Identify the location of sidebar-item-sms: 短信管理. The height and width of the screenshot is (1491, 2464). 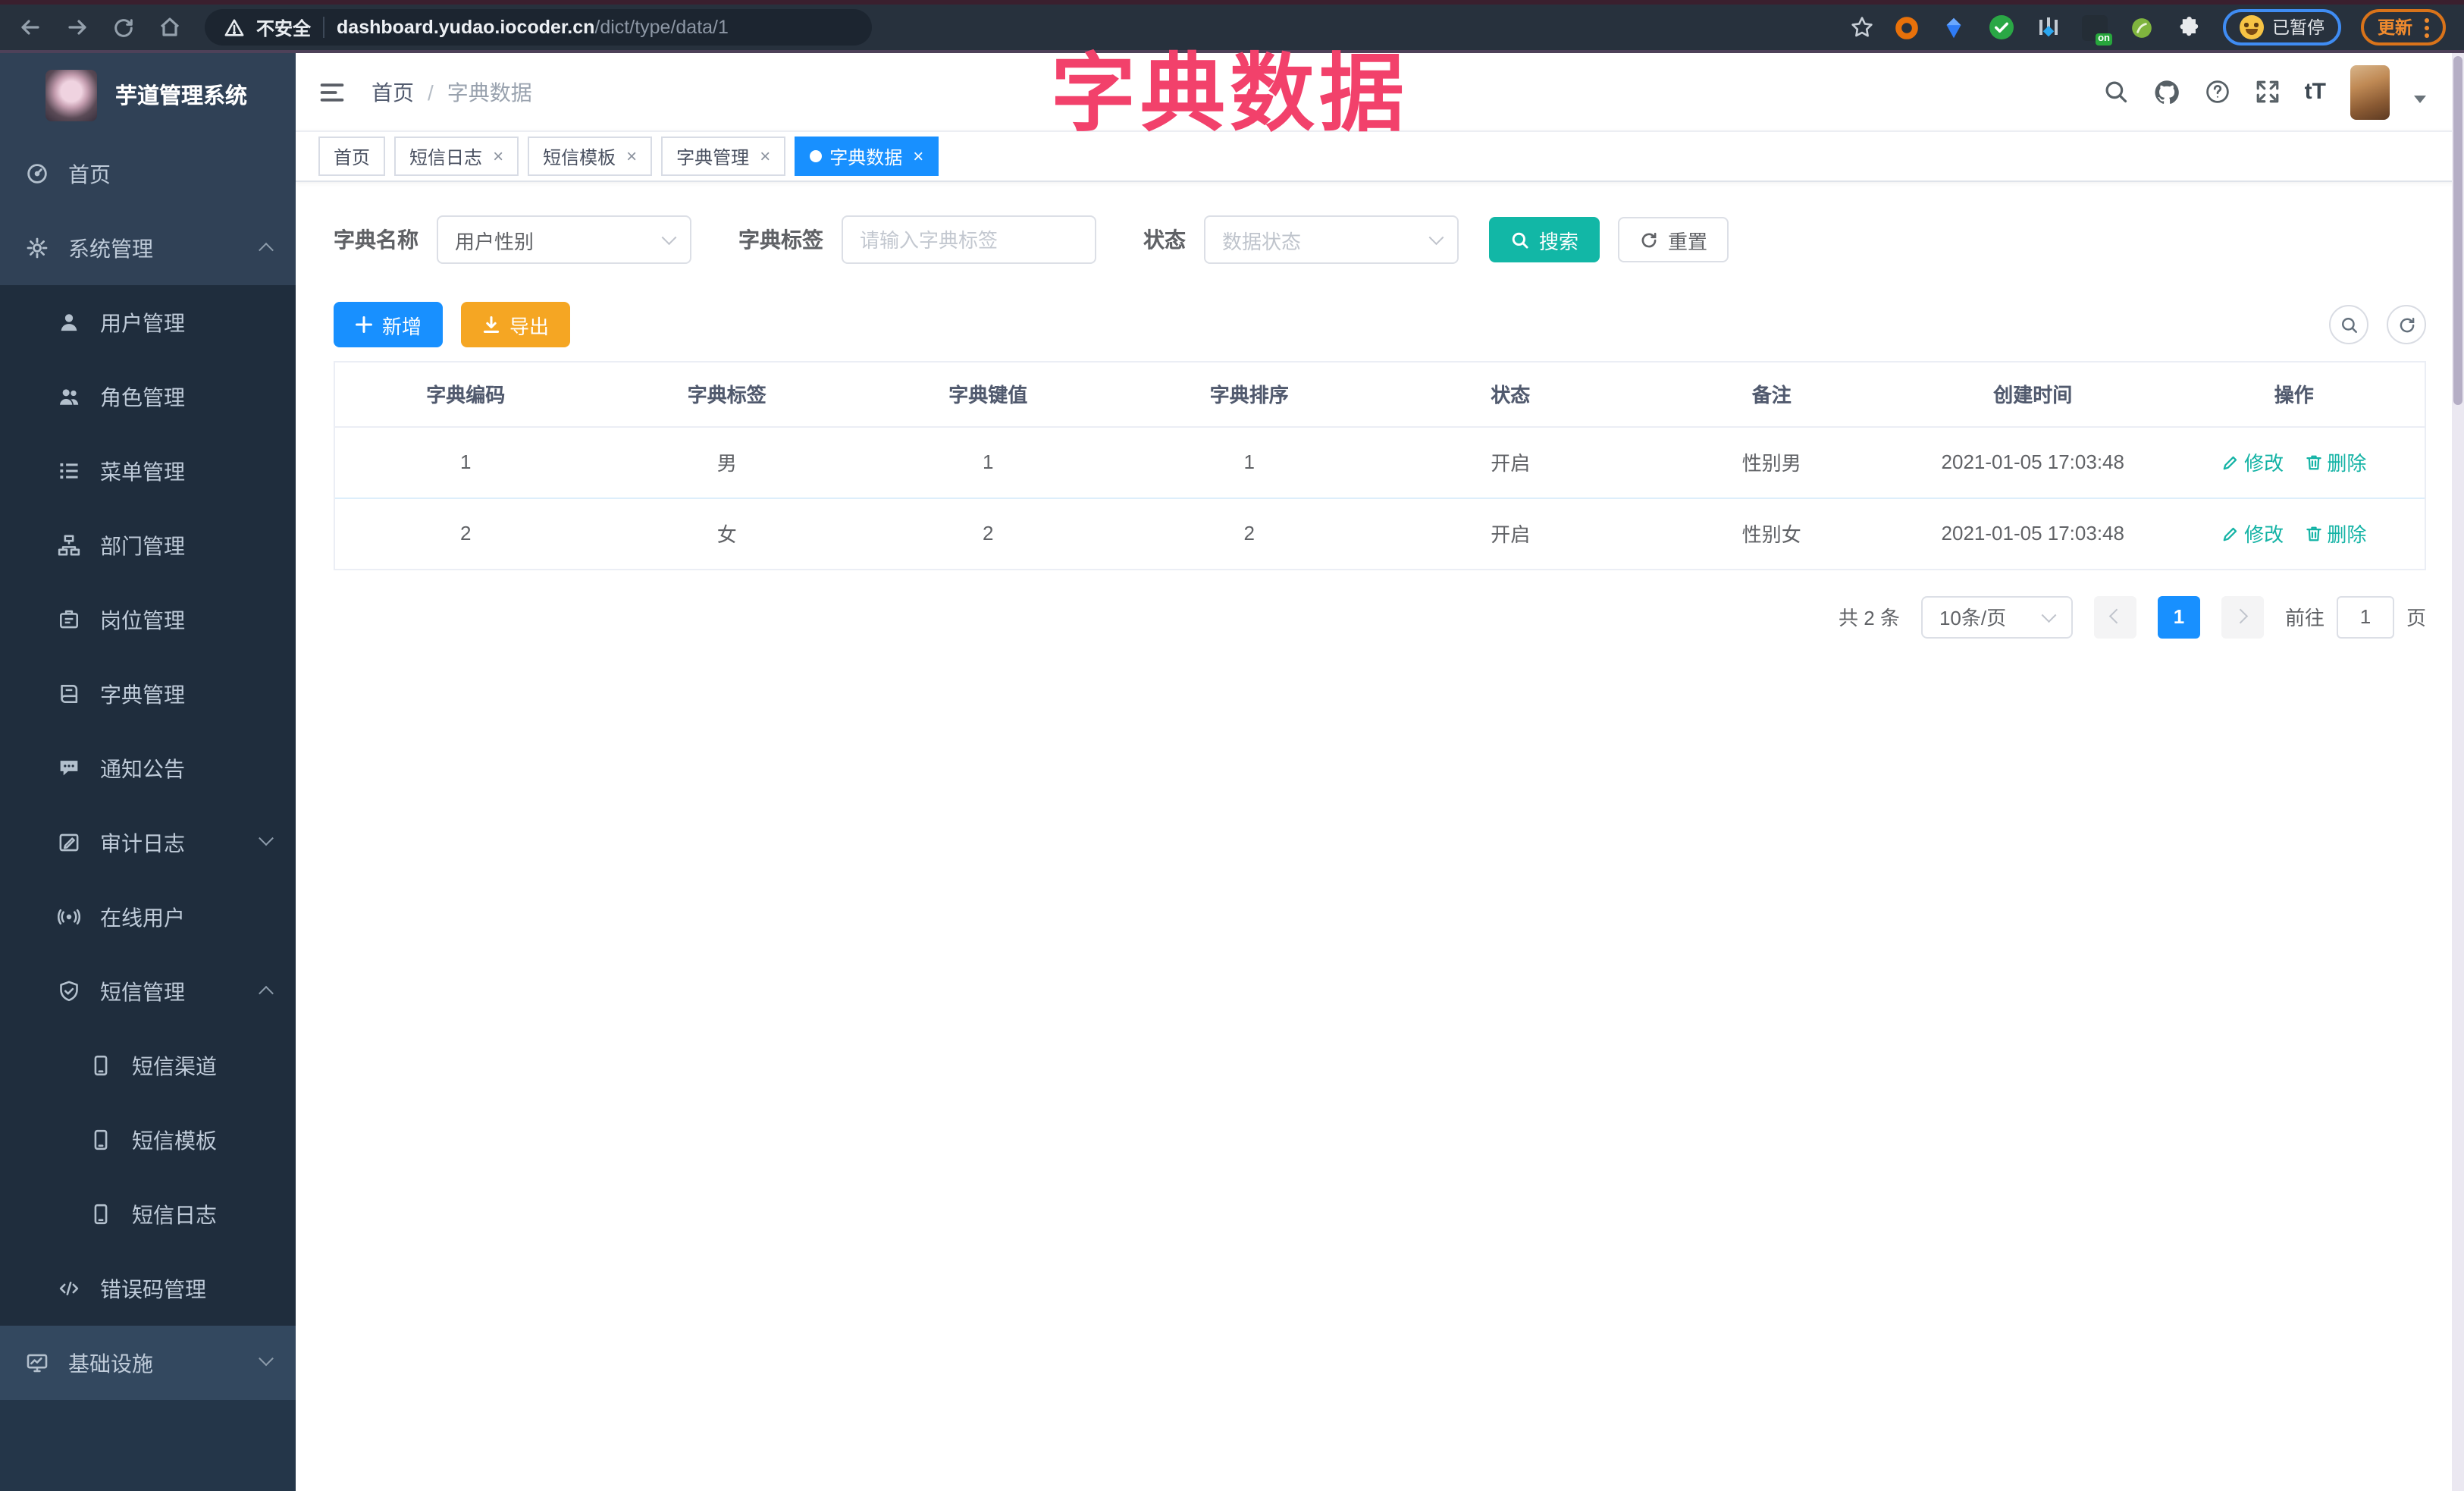
(148, 991).